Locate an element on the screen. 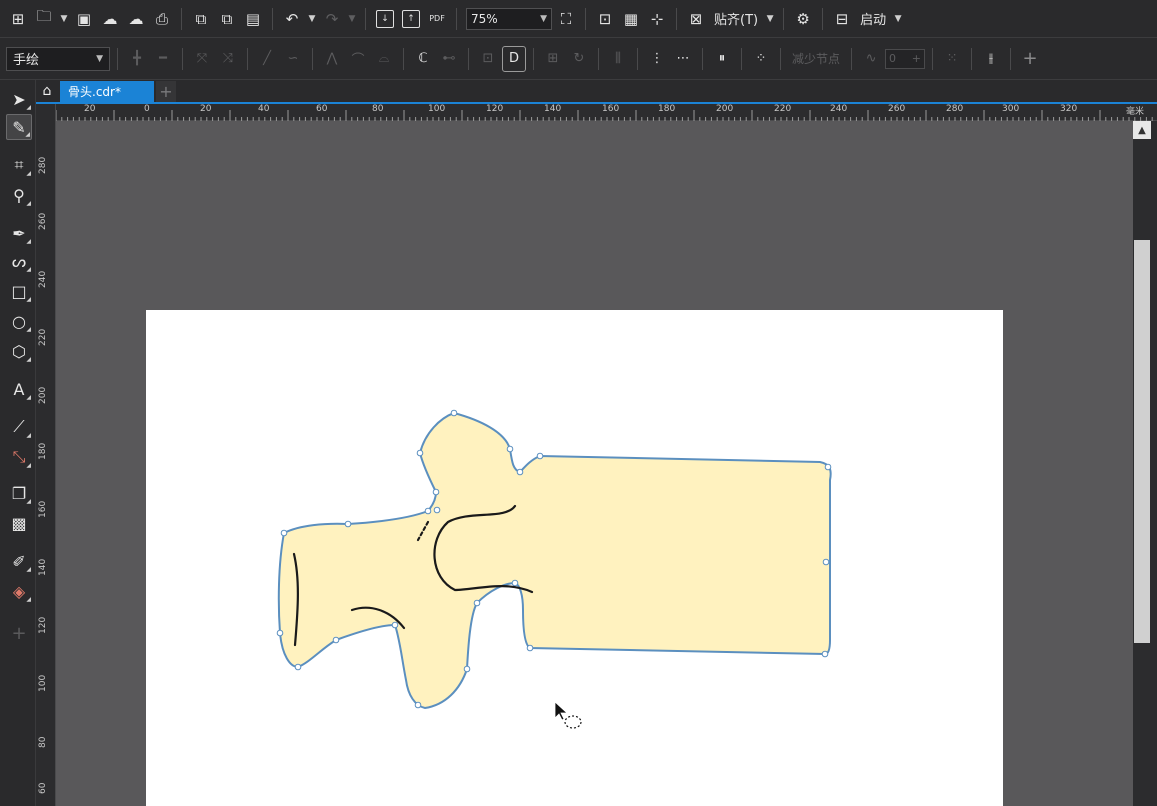 This screenshot has width=1157, height=806. publish-pdf-icon: PDF is located at coordinates (437, 19).